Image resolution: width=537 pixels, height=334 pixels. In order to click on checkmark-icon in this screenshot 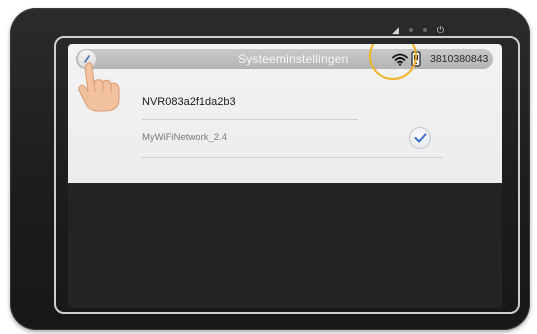, I will do `click(420, 138)`.